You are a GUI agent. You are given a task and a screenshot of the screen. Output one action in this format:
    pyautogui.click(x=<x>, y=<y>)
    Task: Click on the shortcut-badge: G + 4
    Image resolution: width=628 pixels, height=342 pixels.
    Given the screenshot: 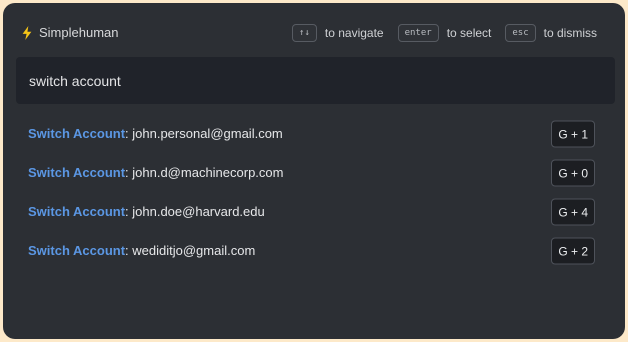 What is the action you would take?
    pyautogui.click(x=573, y=211)
    